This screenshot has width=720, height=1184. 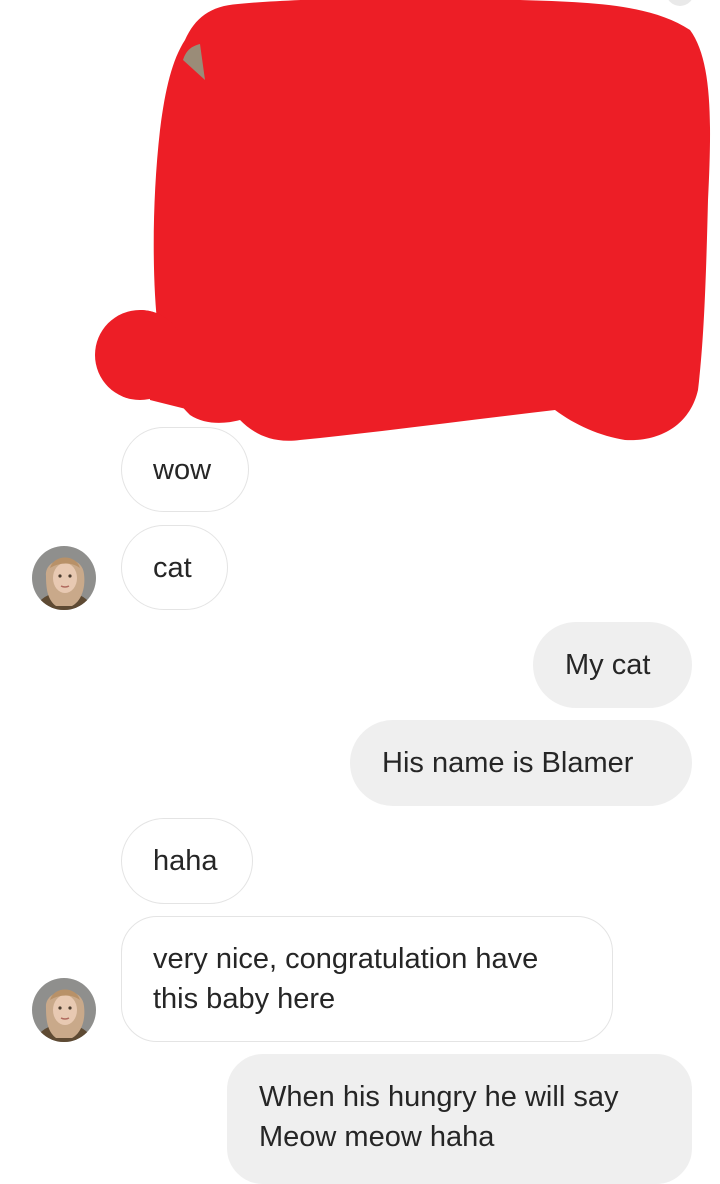 I want to click on incoming-message-bubble: wow, so click(x=185, y=469).